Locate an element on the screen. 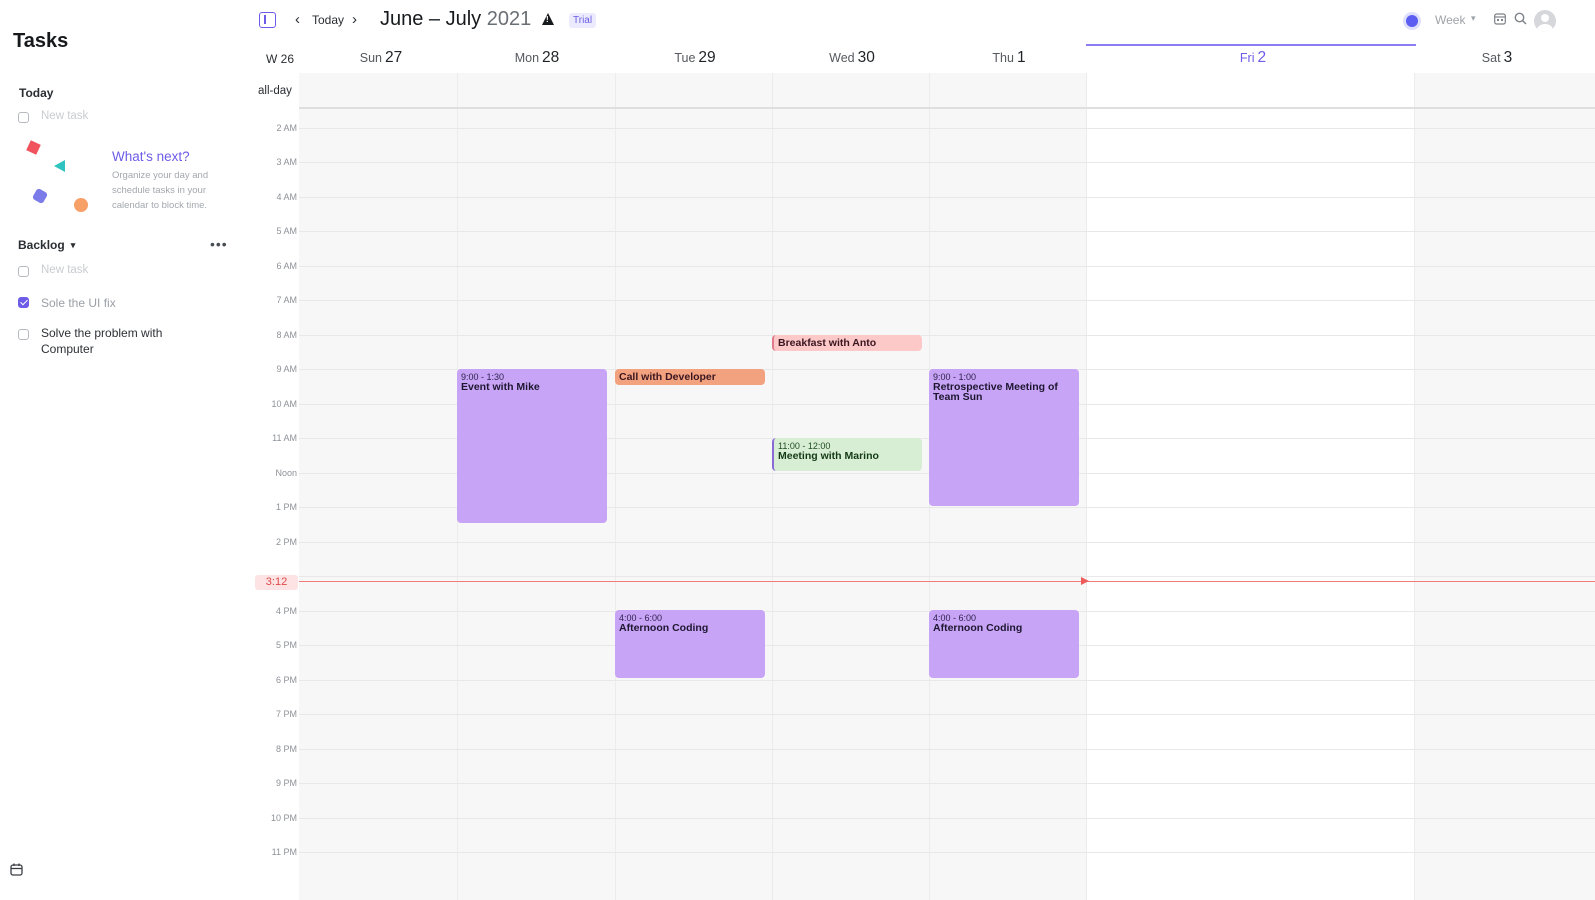 This screenshot has width=1595, height=900. event-block: Call with Developer is located at coordinates (690, 377).